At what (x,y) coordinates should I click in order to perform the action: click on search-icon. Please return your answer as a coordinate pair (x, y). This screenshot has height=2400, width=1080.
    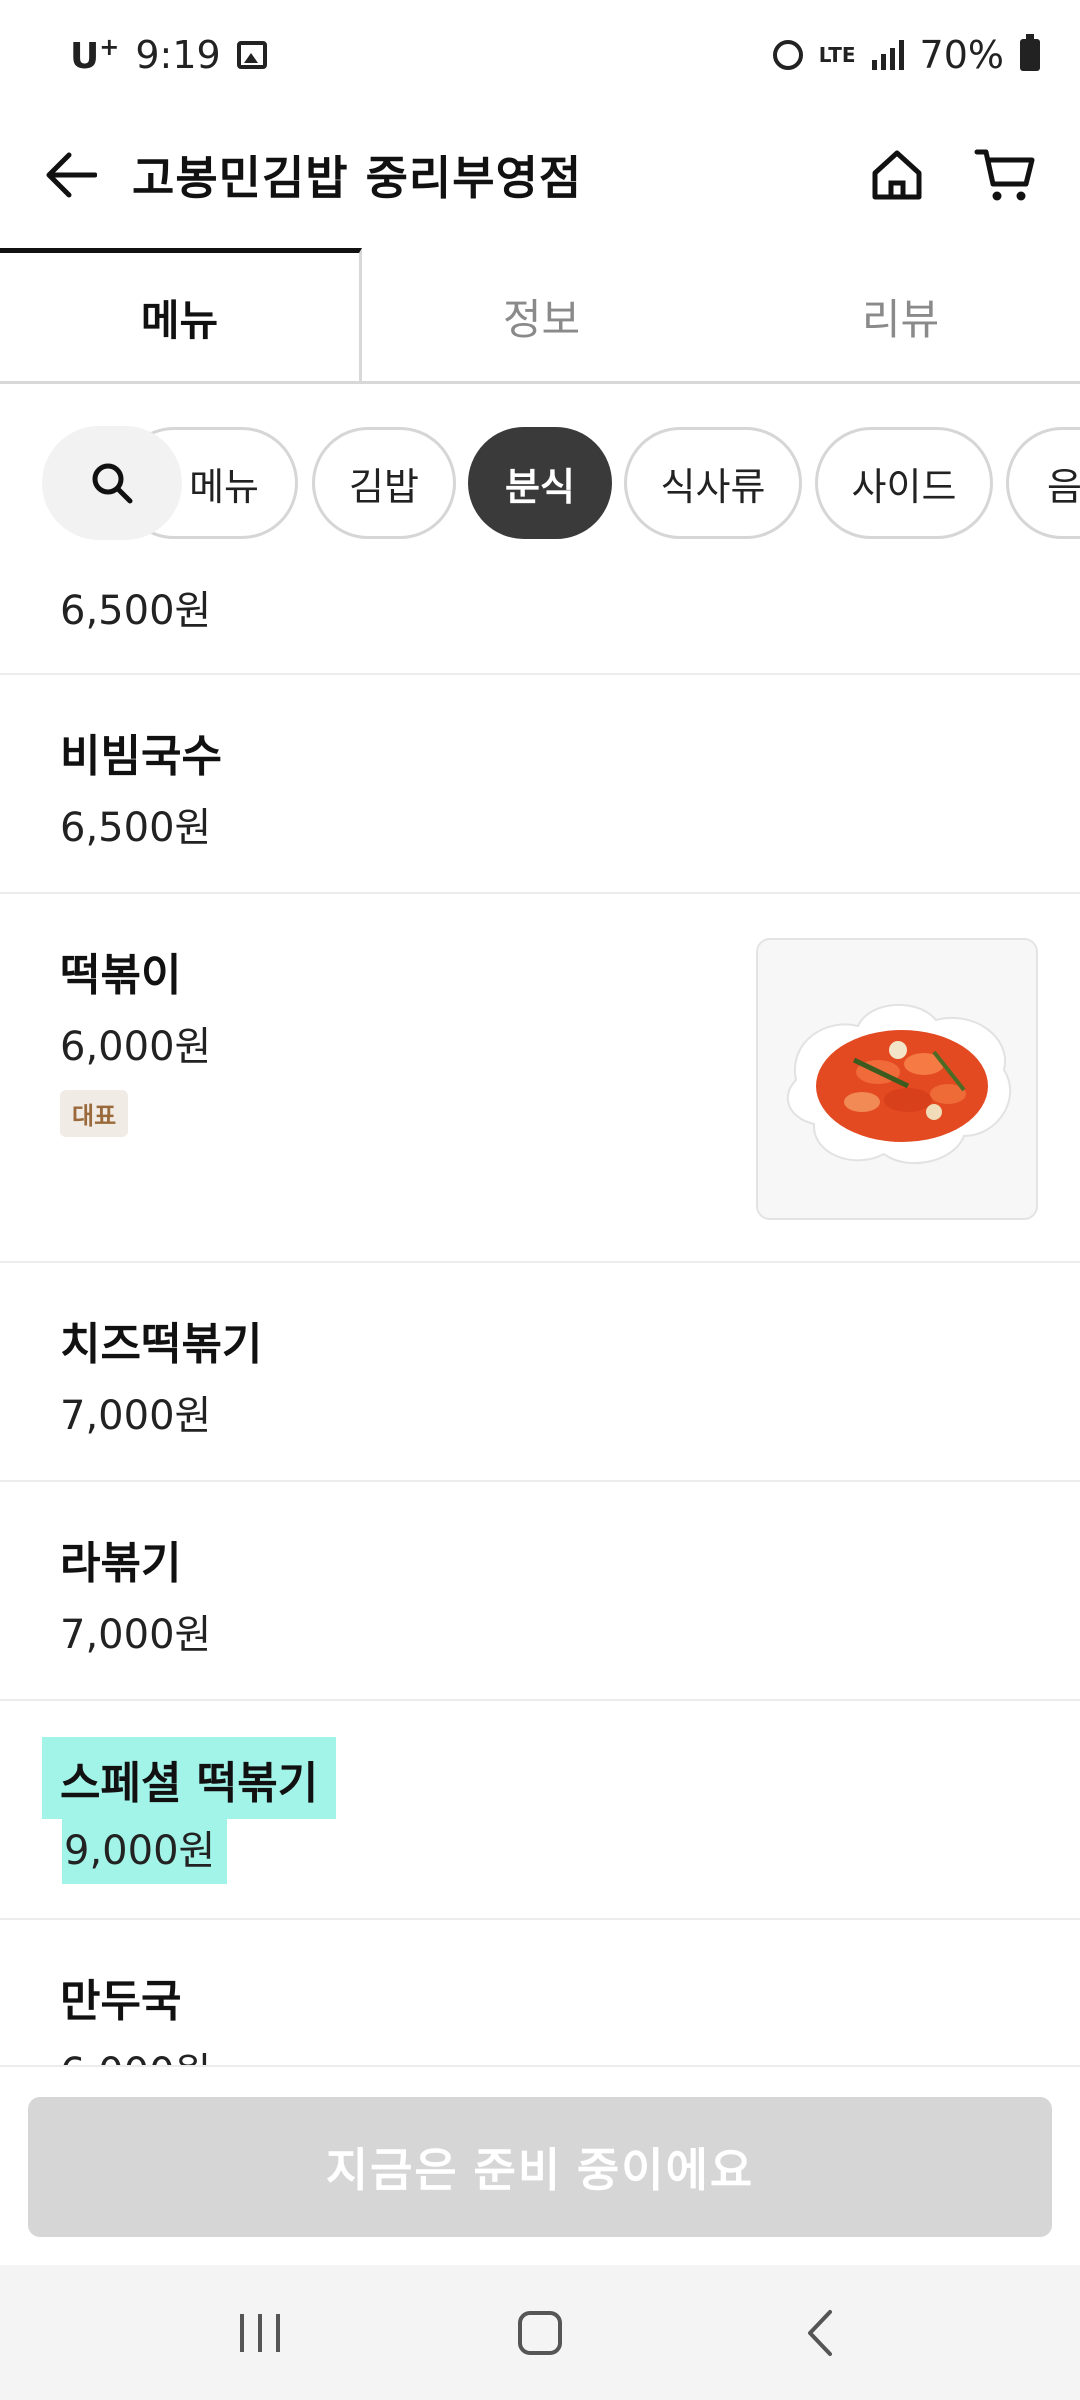
    Looking at the image, I should click on (112, 483).